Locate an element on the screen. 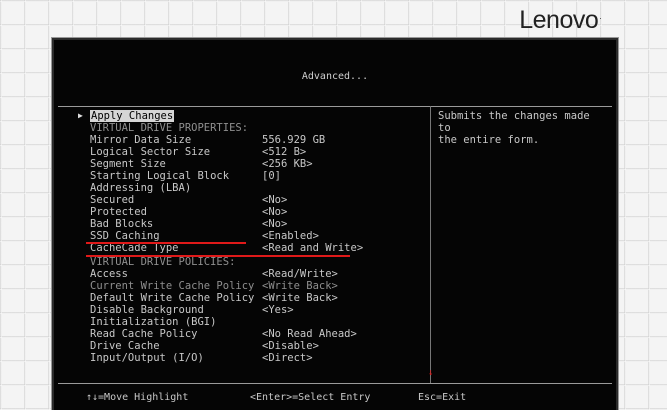  properties-header: VIRTUAL DRIVE PROPERTIES: is located at coordinates (169, 128).